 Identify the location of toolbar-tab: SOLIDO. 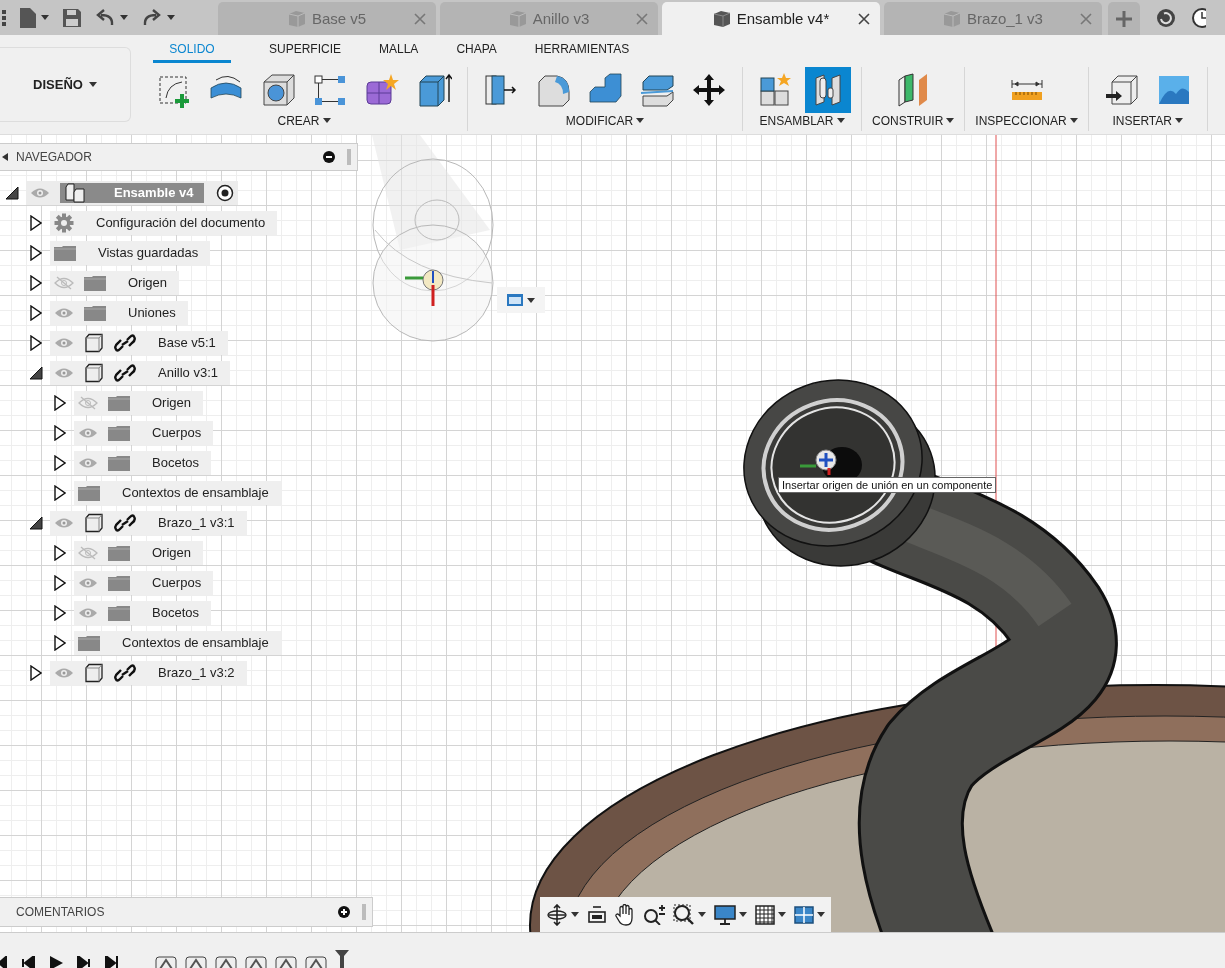
(192, 52).